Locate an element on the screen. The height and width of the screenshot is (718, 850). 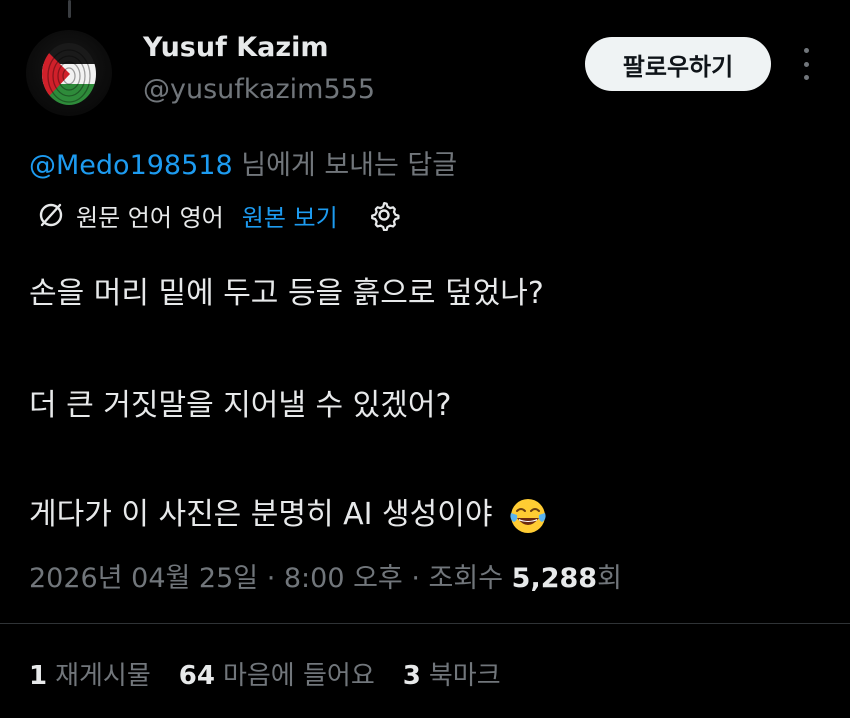
reply-context: @Medo198518 님에게 보내는 답글 is located at coordinates (243, 162).